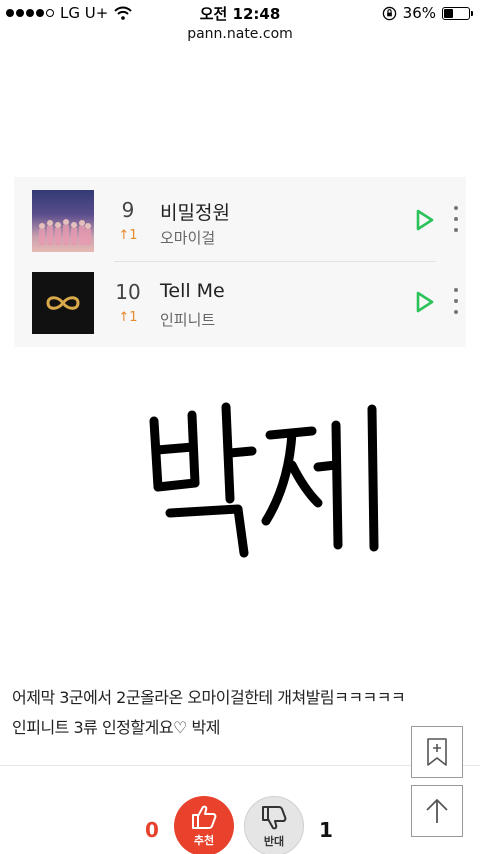 This screenshot has height=854, width=480. I want to click on oppose-button: 반대, so click(274, 825).